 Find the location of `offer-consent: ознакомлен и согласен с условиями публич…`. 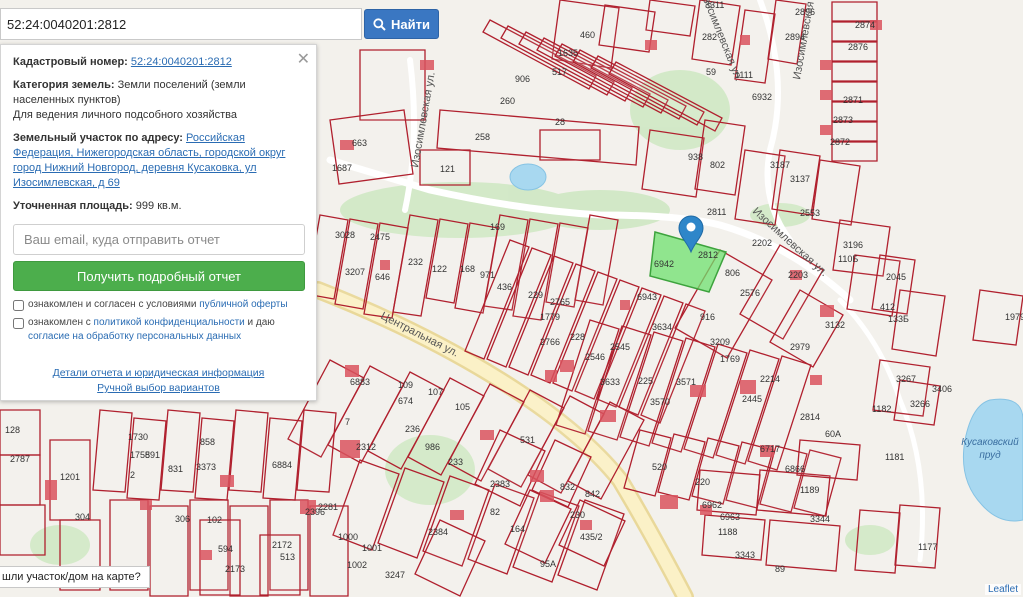

offer-consent: ознакомлен и согласен с условиями публич… is located at coordinates (158, 305).